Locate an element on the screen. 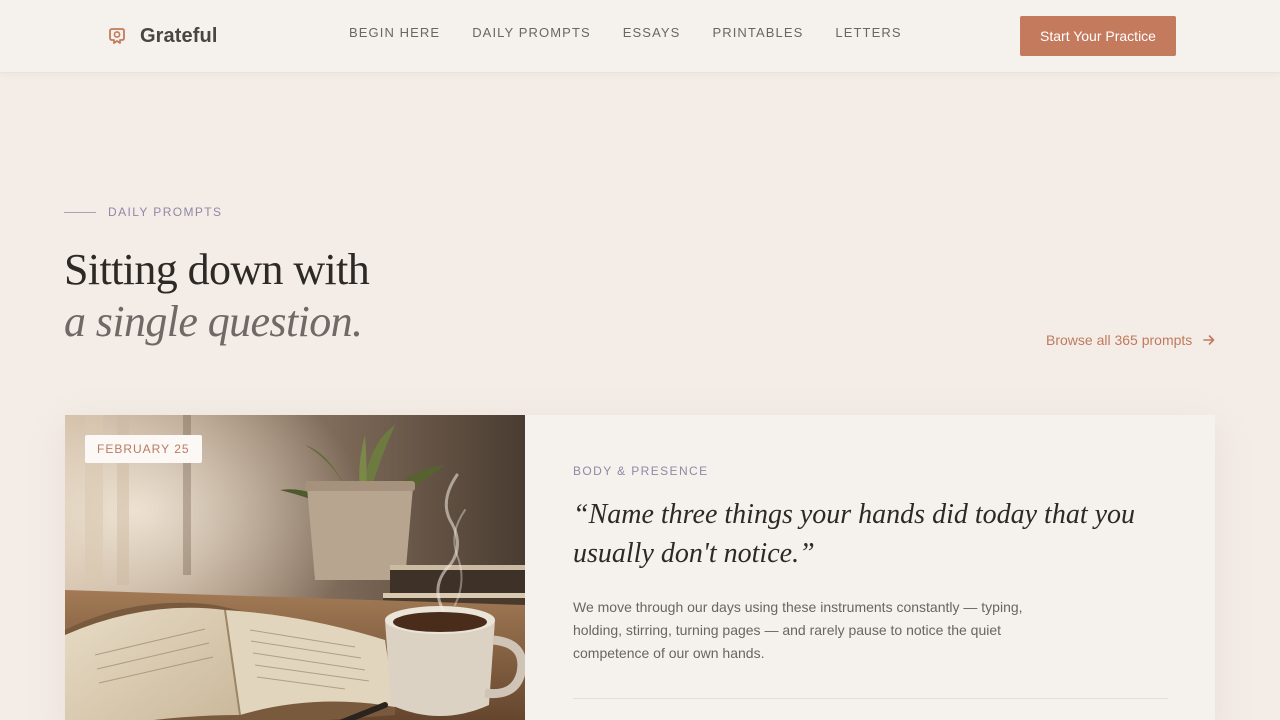 This screenshot has height=720, width=1280. nav-printables: PRINTABLES is located at coordinates (757, 32).